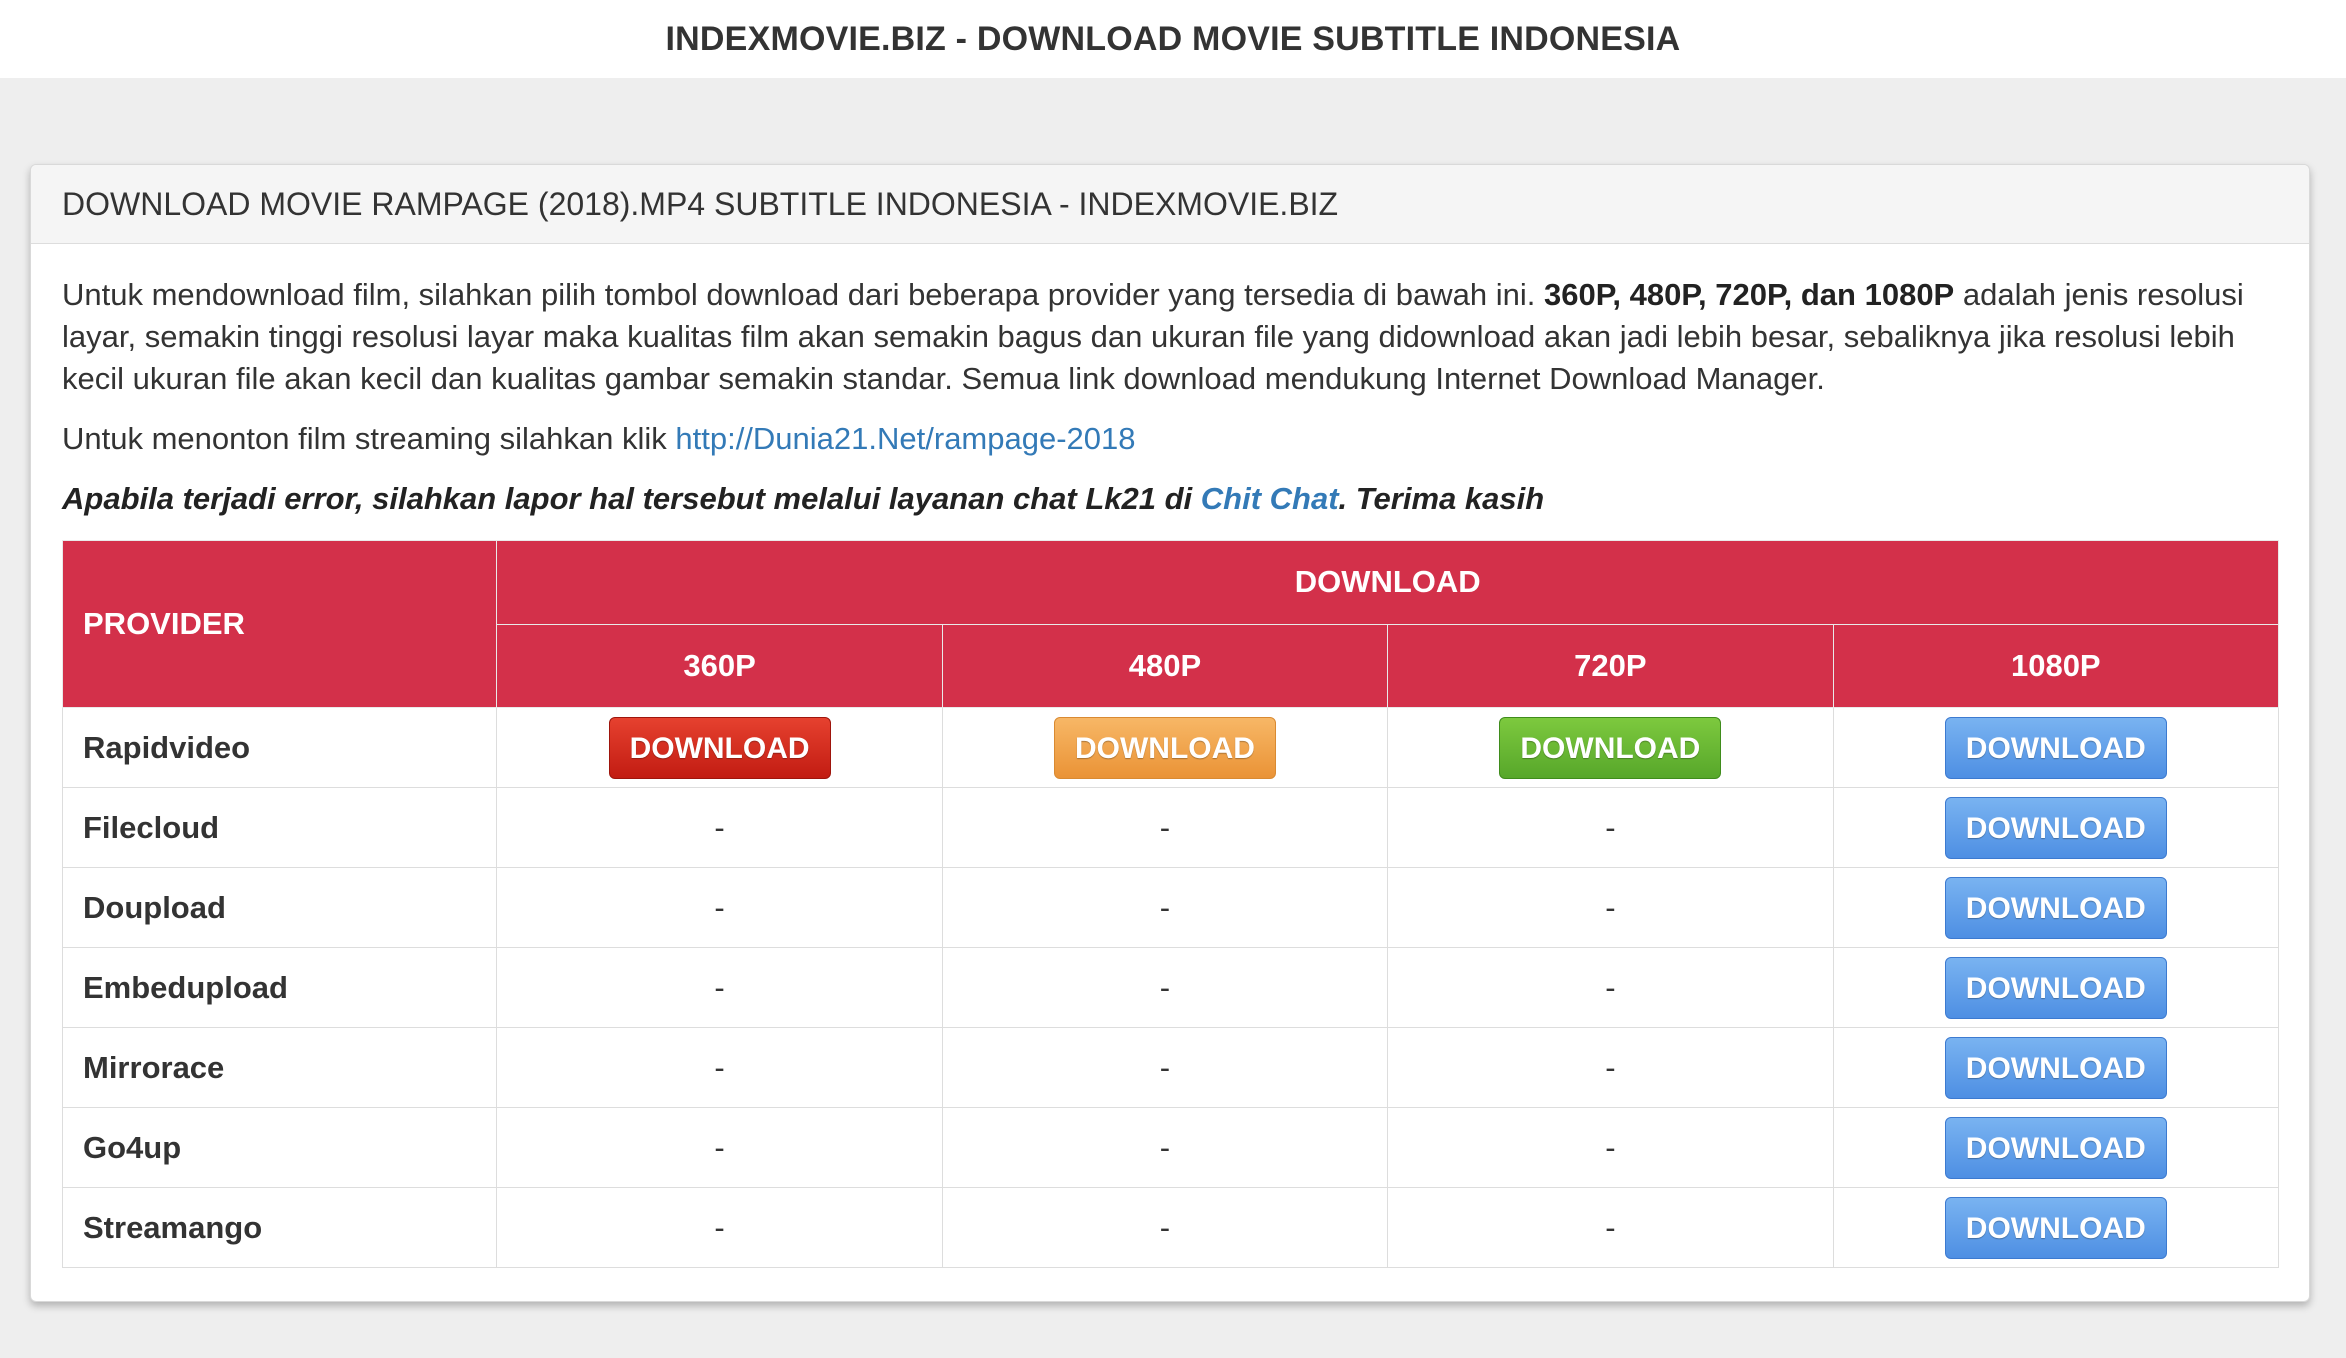  I want to click on table-row: Doupload - - - DOWNLOAD, so click(1170, 907).